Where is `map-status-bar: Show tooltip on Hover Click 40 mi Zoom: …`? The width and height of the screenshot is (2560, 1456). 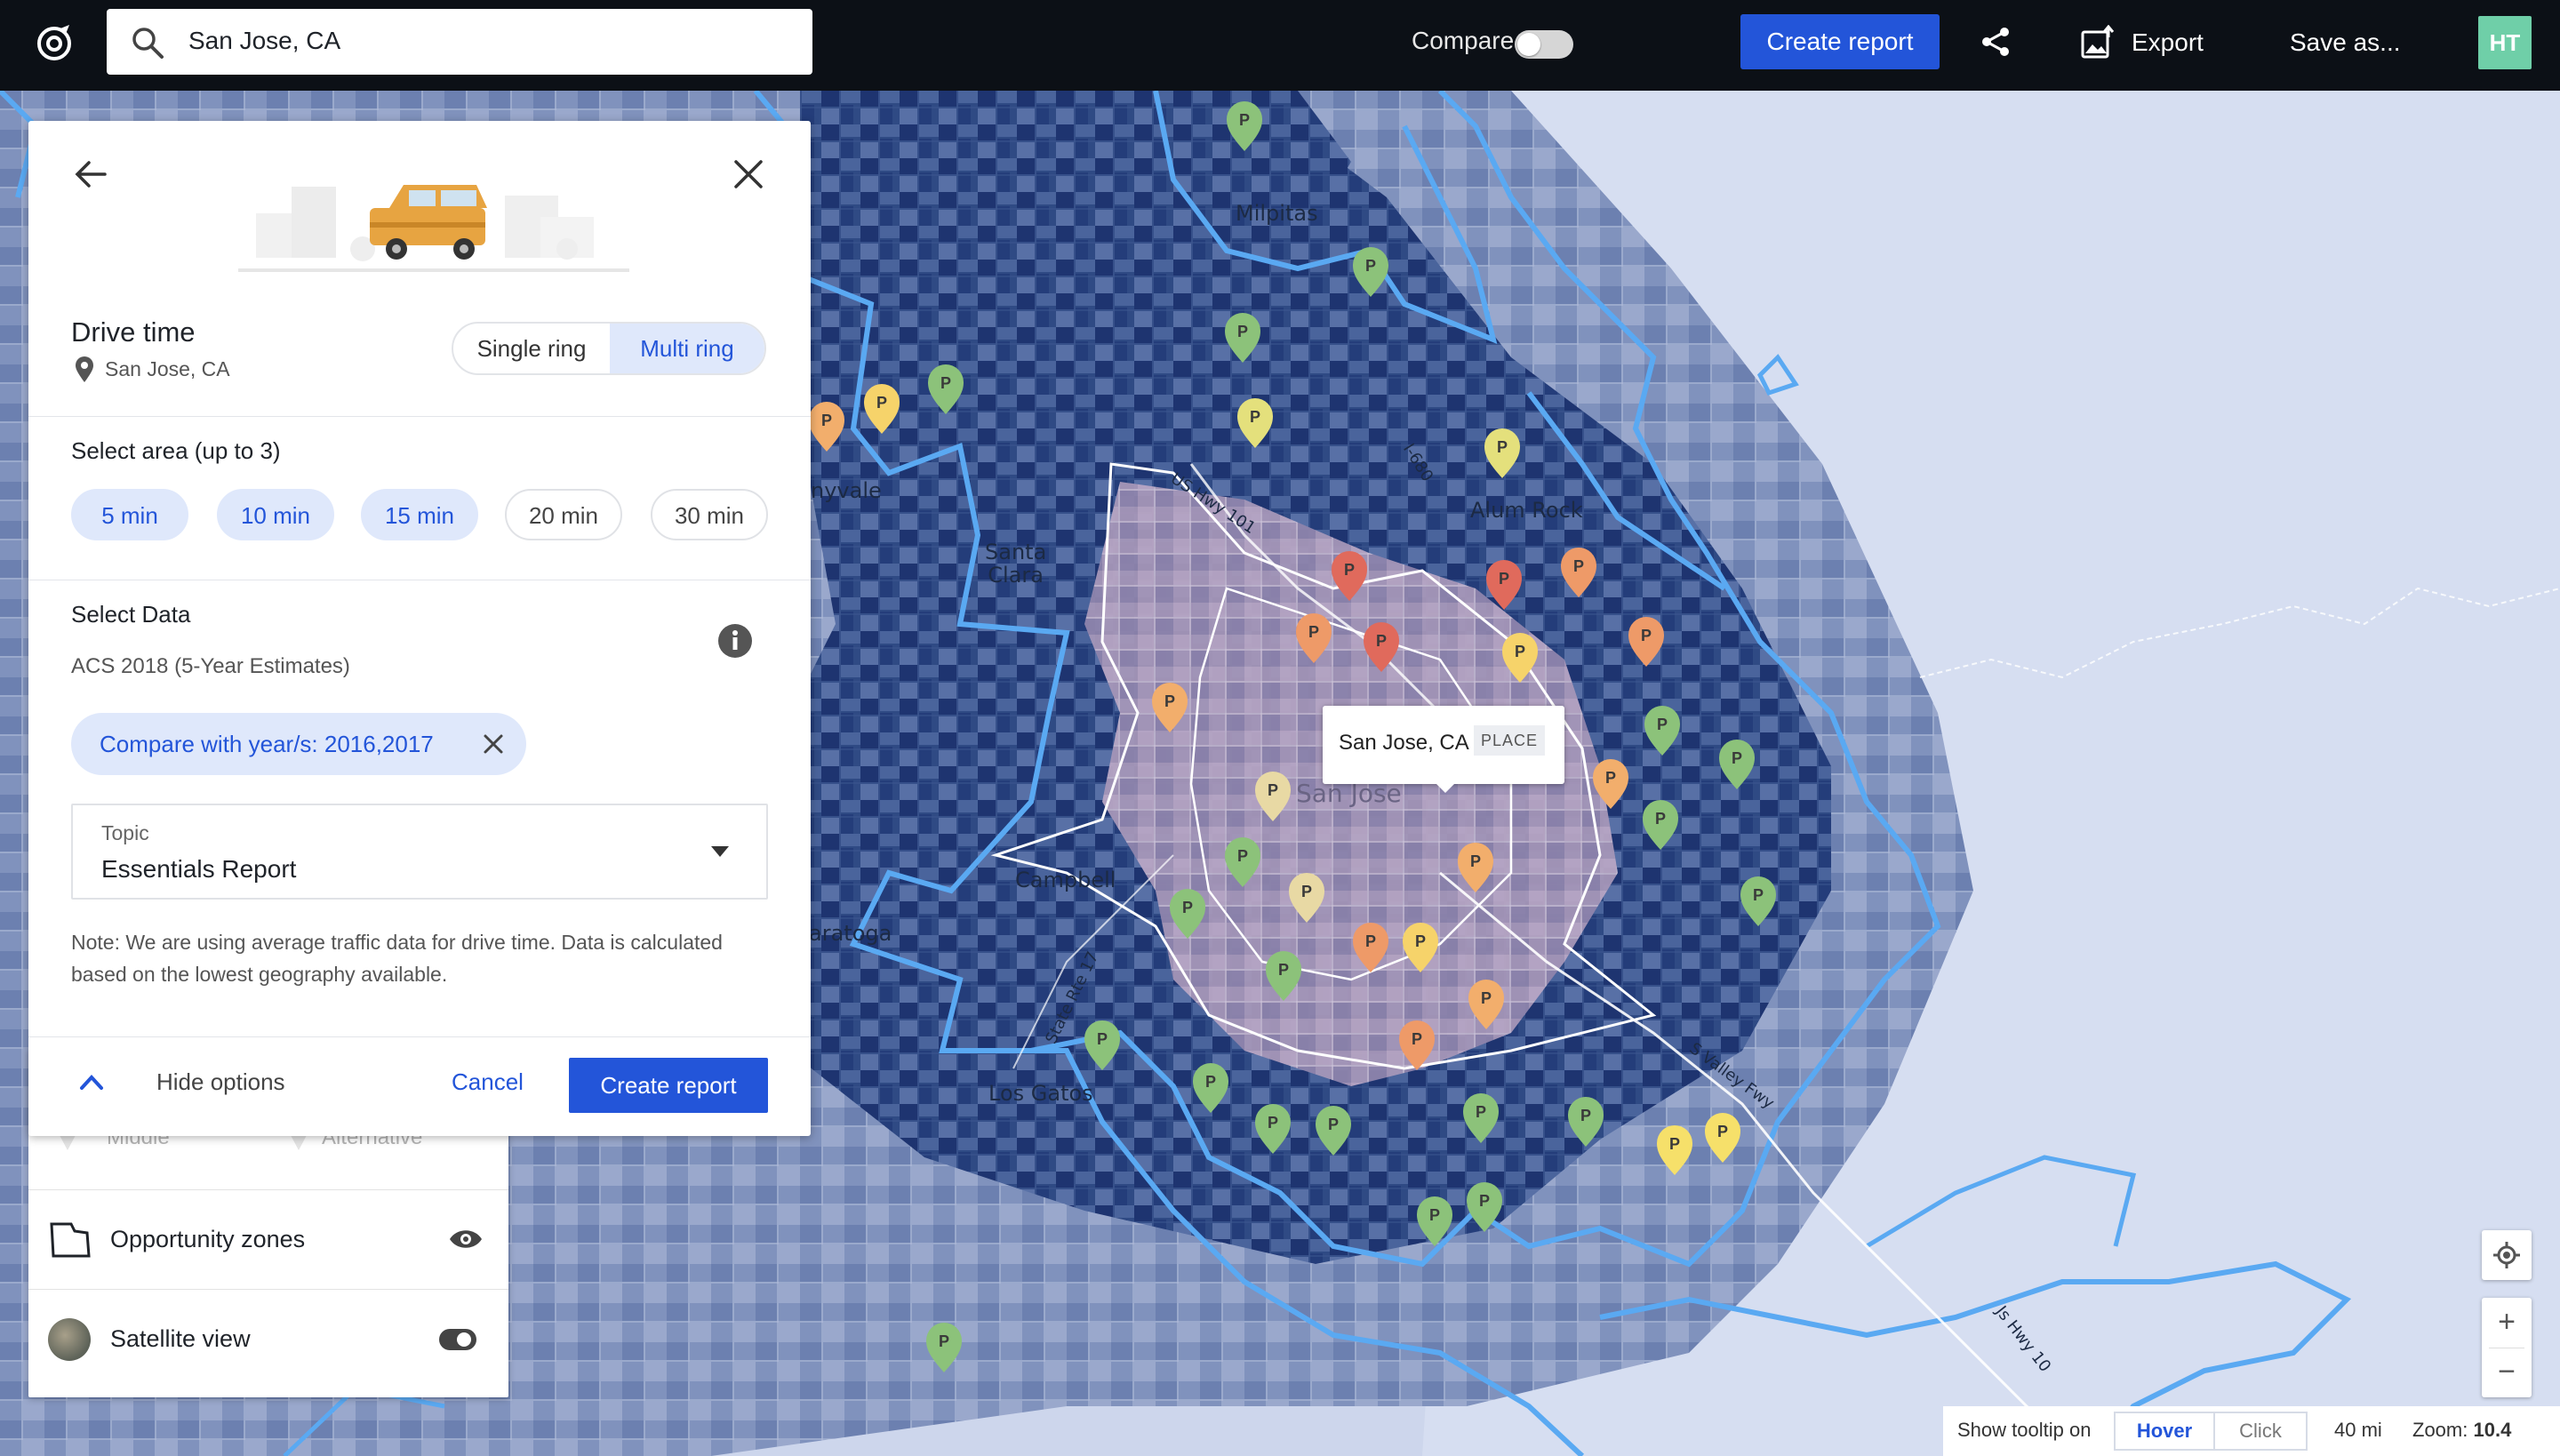
map-status-bar: Show tooltip on Hover Click 40 mi Zoom: … is located at coordinates (2251, 1431).